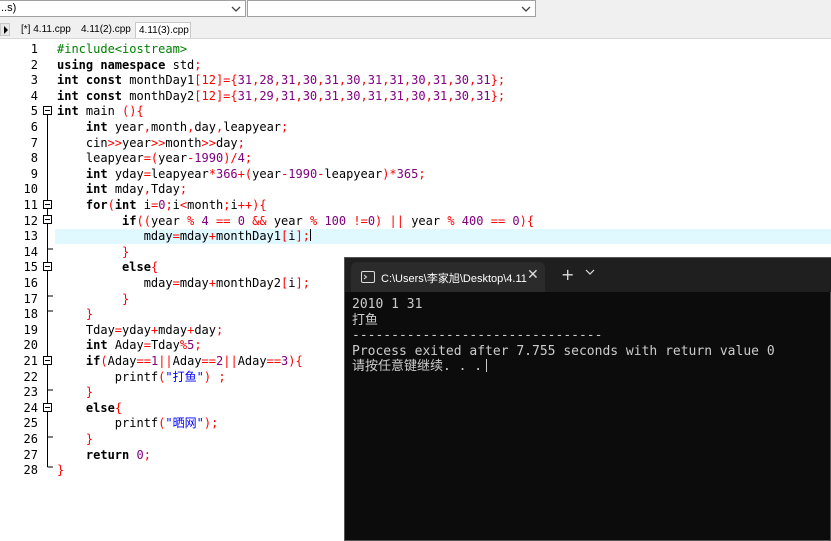 The image size is (831, 541). What do you see at coordinates (248, 283) in the screenshot?
I see `code-token: monthDay2` at bounding box center [248, 283].